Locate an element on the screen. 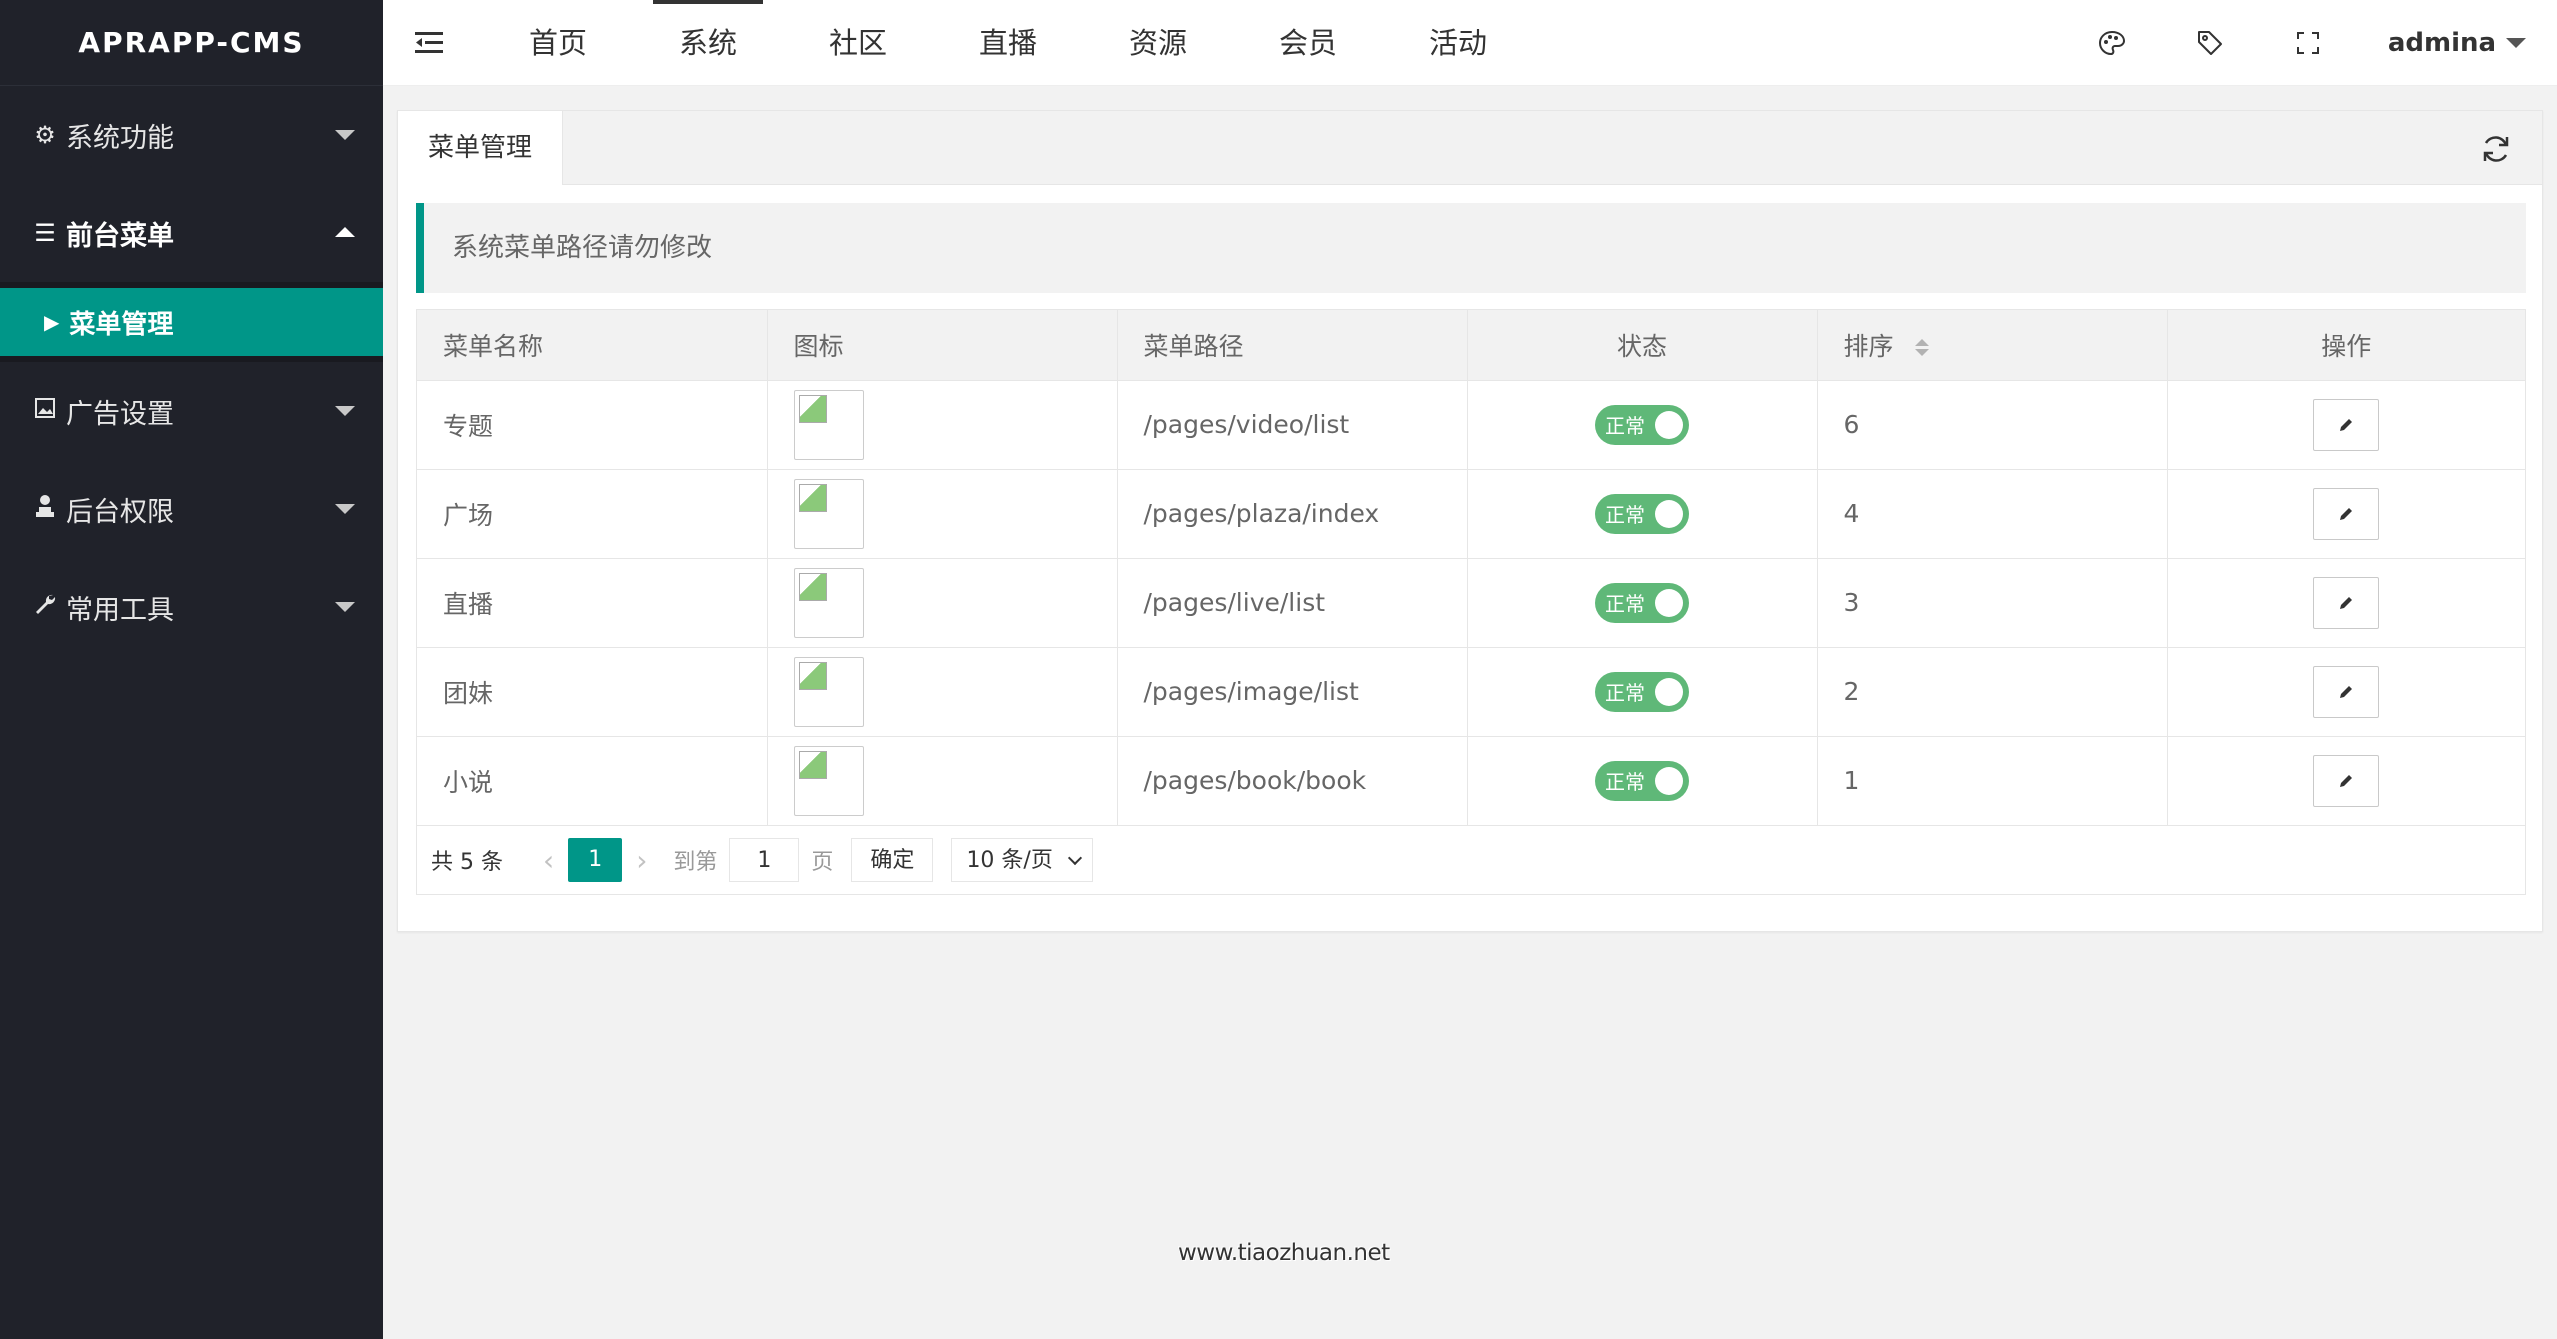  top-nav-resources: 资源 is located at coordinates (1158, 43).